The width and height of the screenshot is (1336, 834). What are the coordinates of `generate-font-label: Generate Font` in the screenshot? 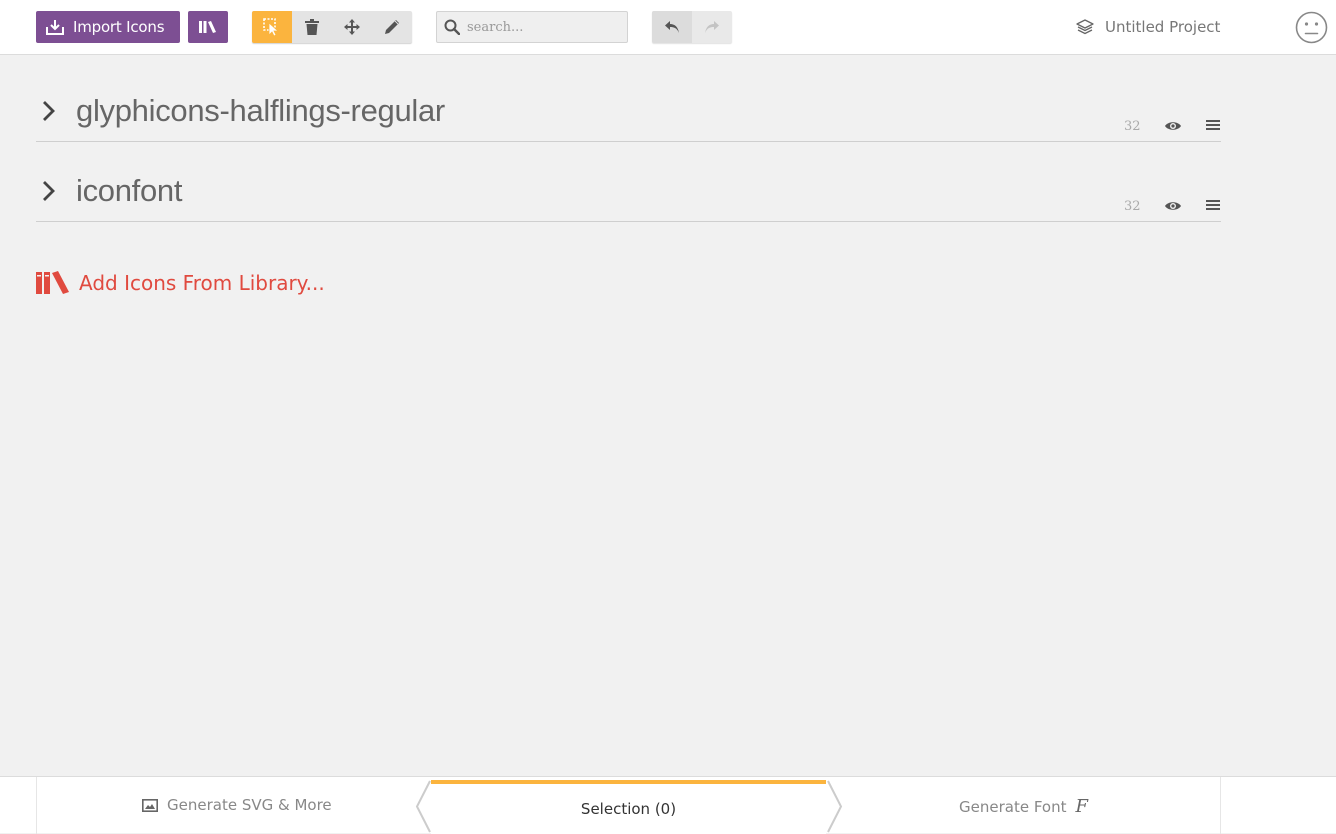 It's located at (1013, 806).